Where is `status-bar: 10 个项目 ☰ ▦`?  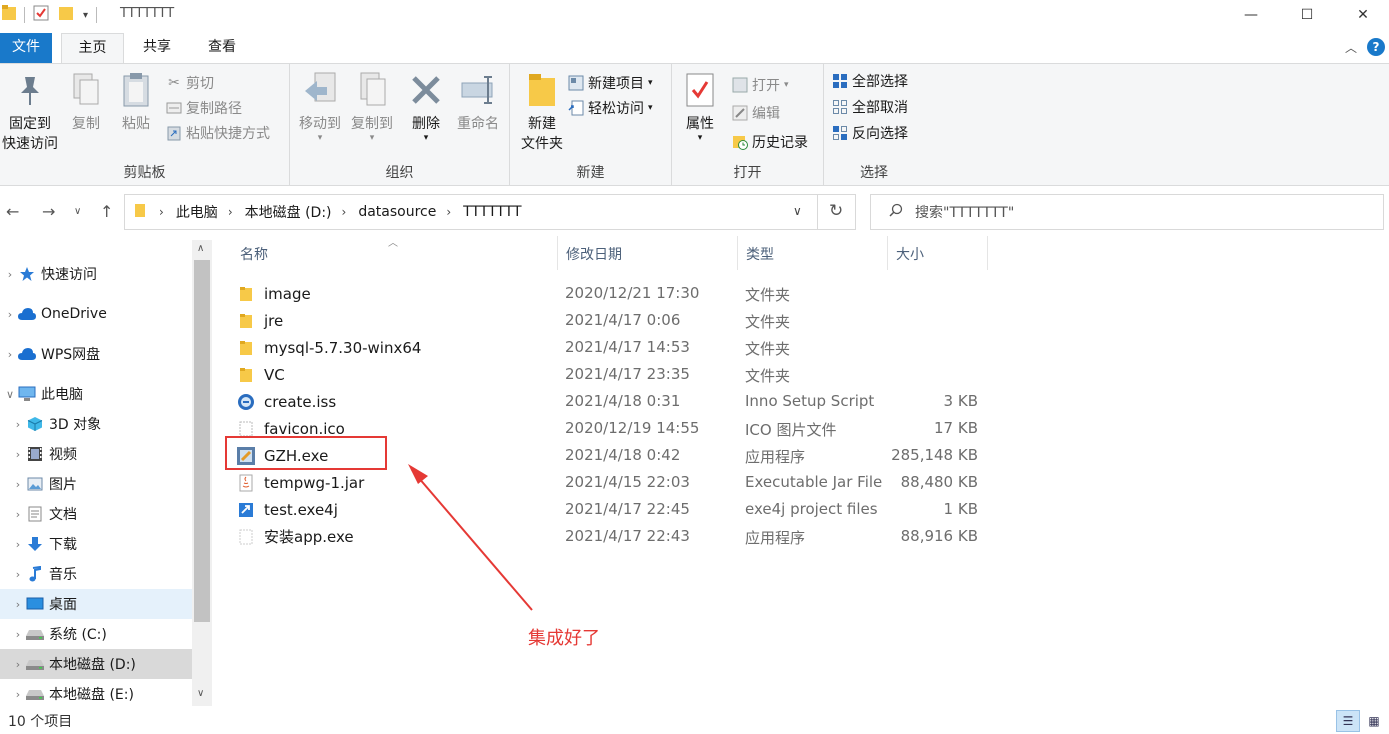 status-bar: 10 个项目 ☰ ▦ is located at coordinates (694, 720).